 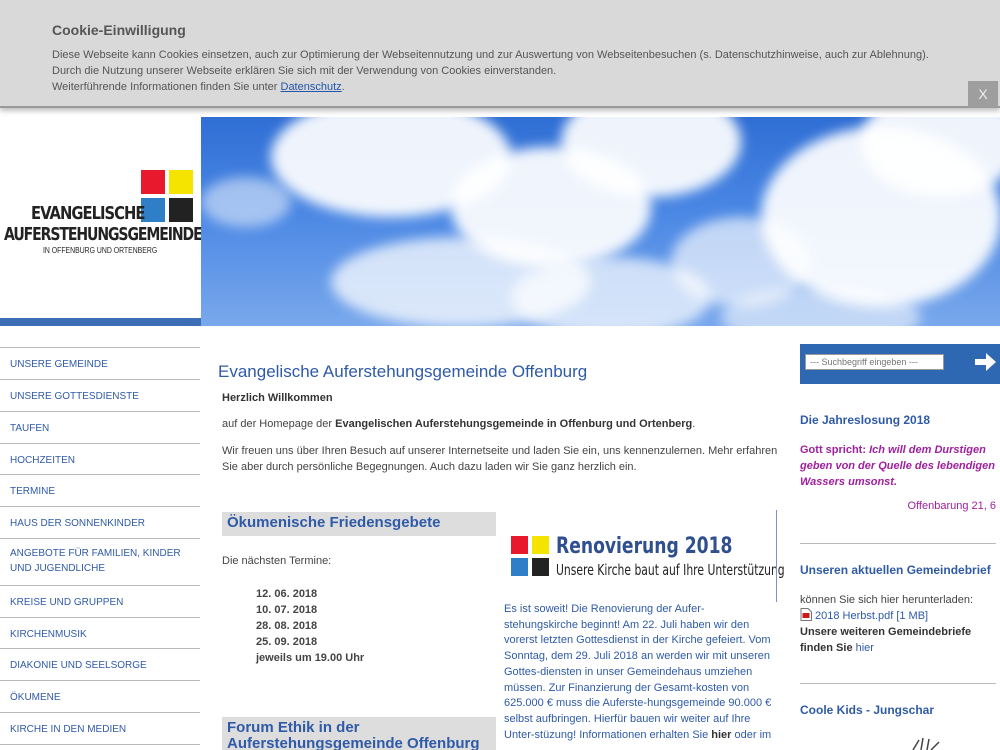 I want to click on date-item: 12. 06. 2018, so click(x=287, y=594).